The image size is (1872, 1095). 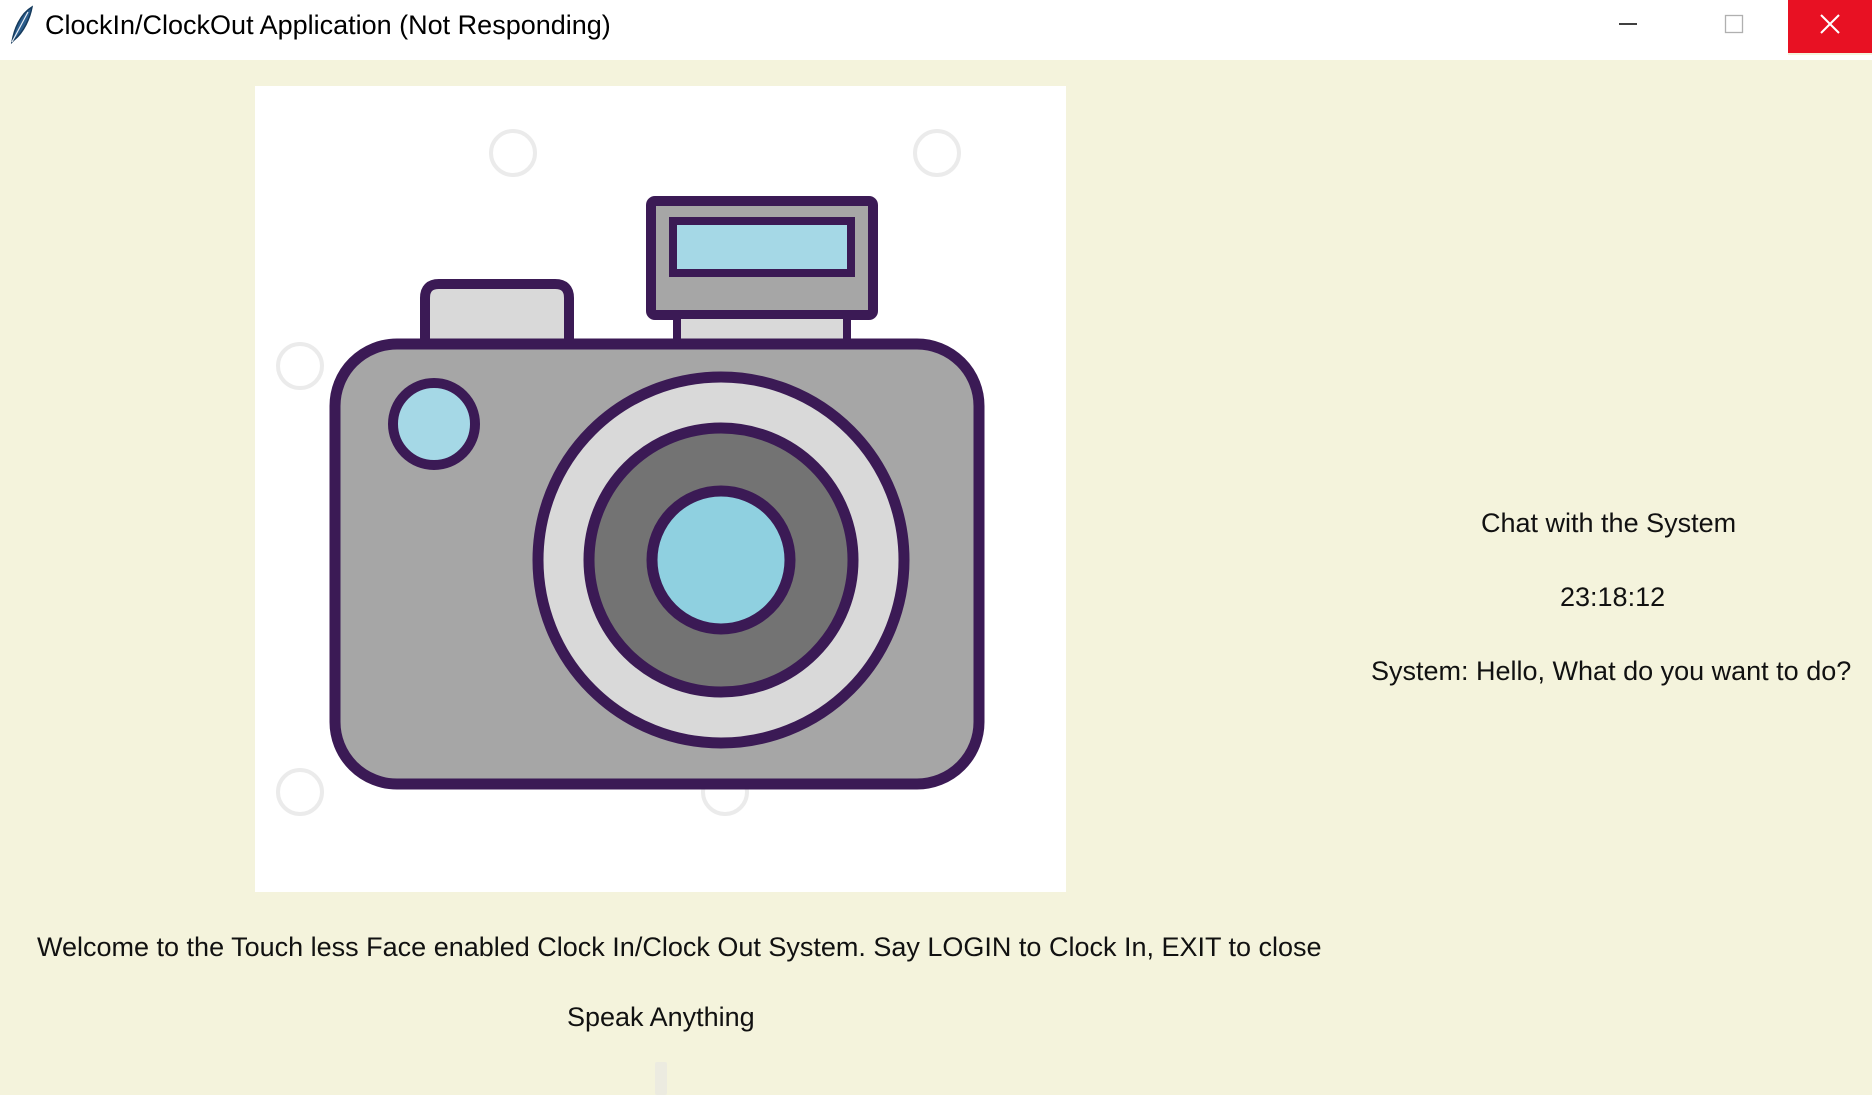 What do you see at coordinates (1830, 54) in the screenshot?
I see `close-button-underline` at bounding box center [1830, 54].